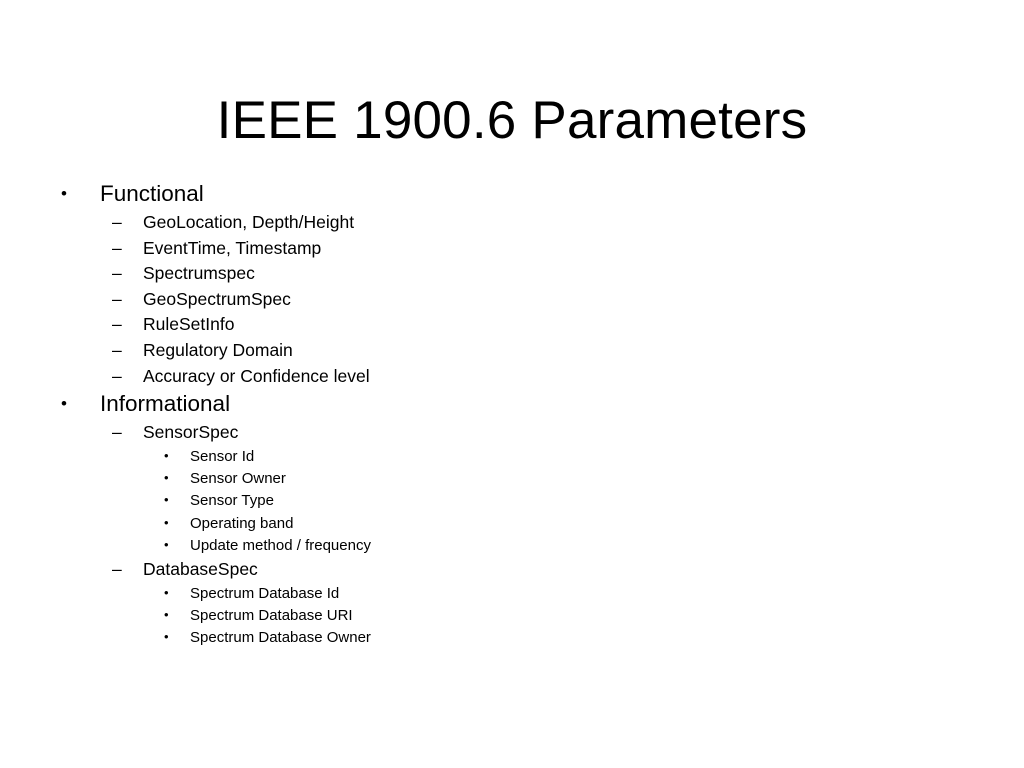 This screenshot has width=1024, height=768. I want to click on outline-item-level2: – GeoLocation, Depth/Height, so click(512, 225).